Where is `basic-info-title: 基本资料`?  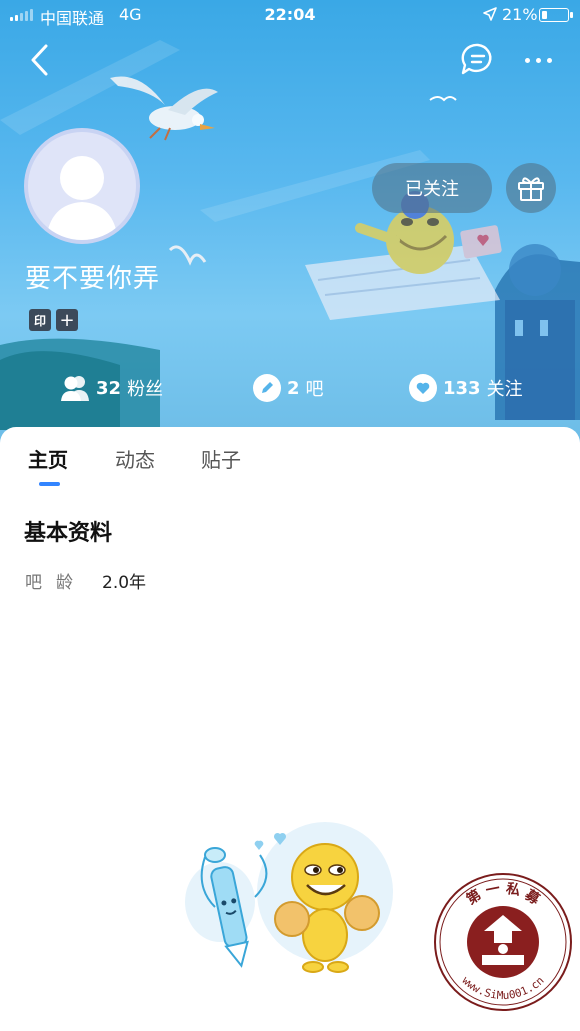
basic-info-title: 基本资料 is located at coordinates (68, 533).